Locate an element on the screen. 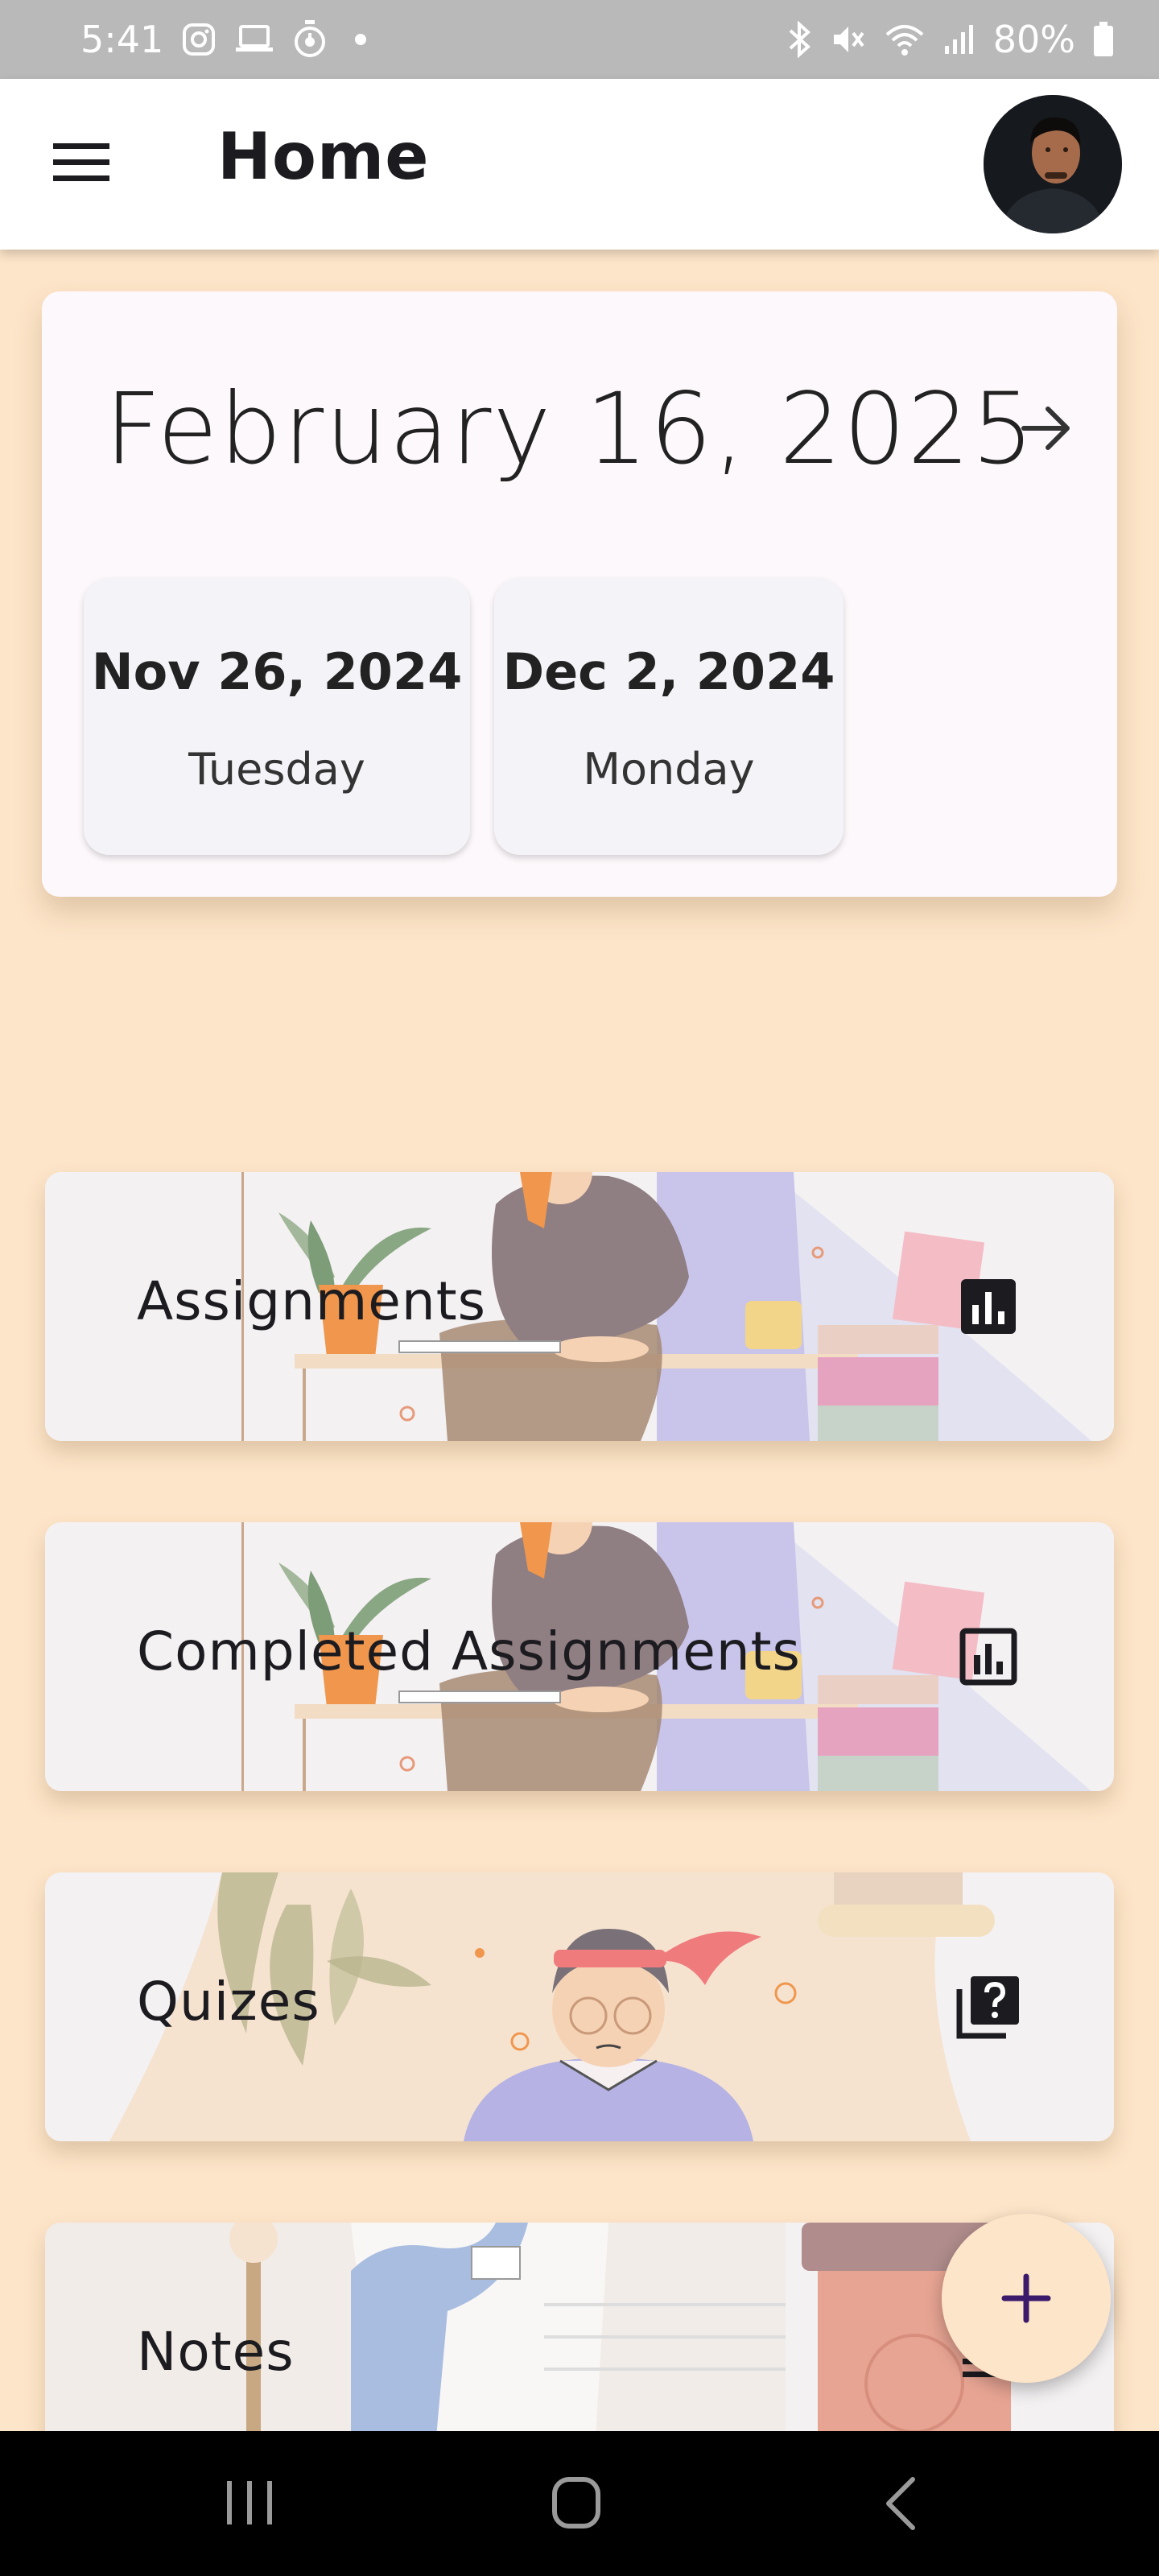  dot-icon is located at coordinates (361, 39).